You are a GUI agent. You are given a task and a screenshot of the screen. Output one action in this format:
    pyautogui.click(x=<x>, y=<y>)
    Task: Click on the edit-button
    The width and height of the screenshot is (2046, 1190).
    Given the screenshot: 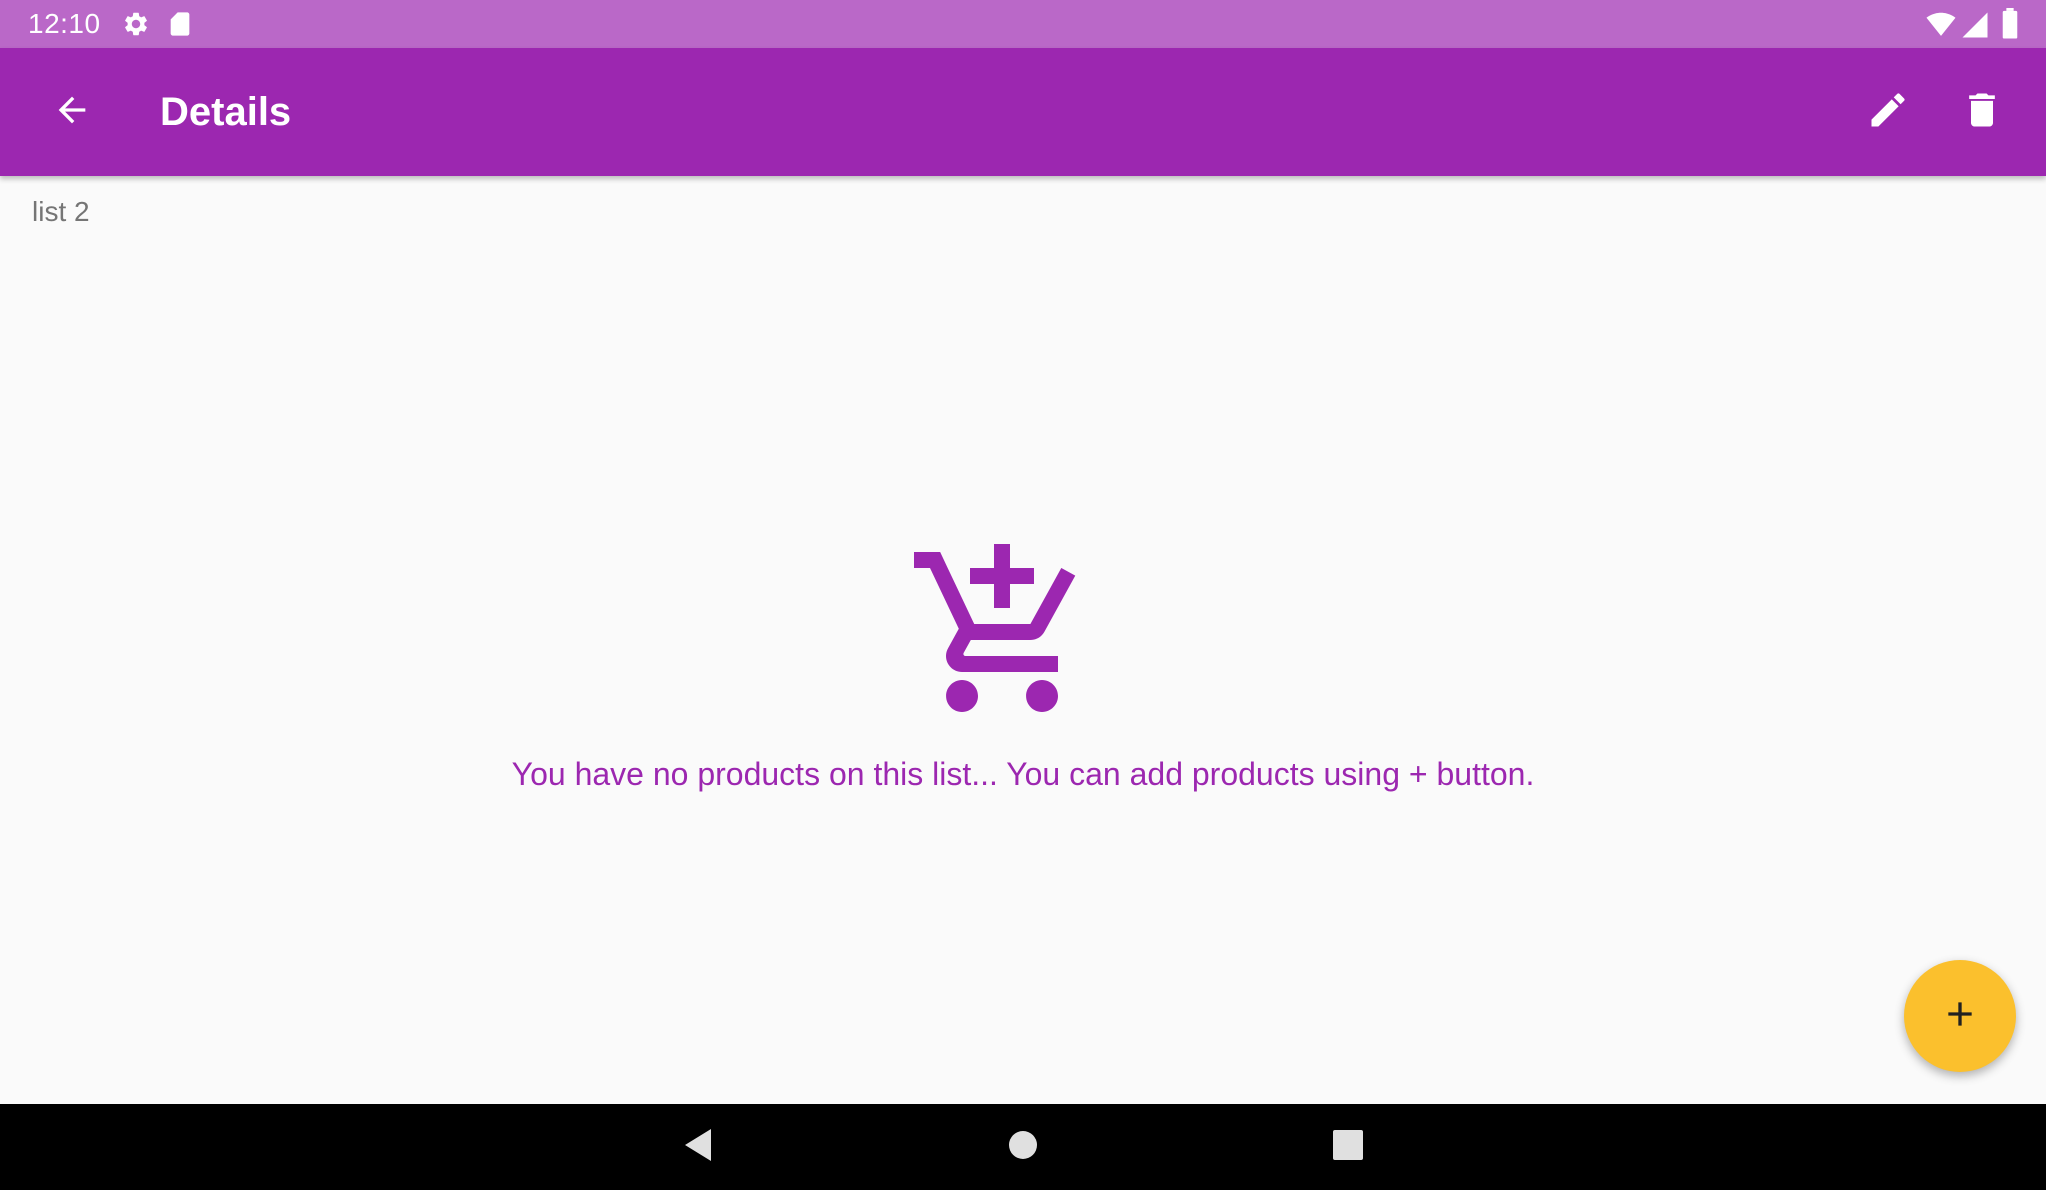 What is the action you would take?
    pyautogui.click(x=1888, y=112)
    